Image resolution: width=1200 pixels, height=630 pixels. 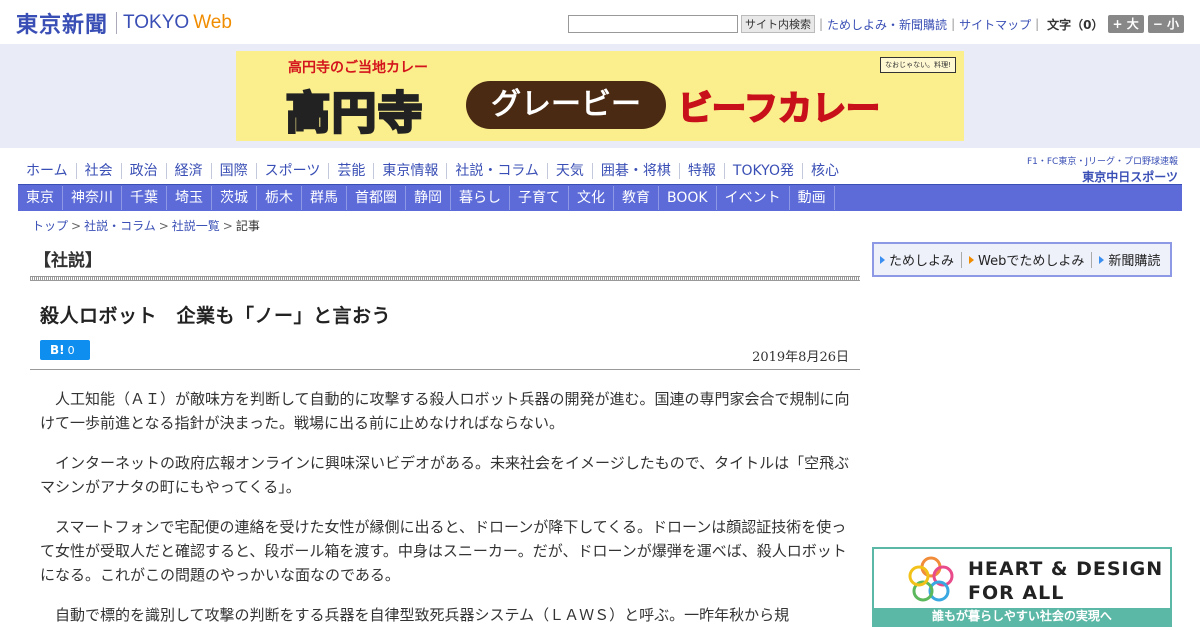 I want to click on site-search-button: サイト内検索, so click(x=778, y=24).